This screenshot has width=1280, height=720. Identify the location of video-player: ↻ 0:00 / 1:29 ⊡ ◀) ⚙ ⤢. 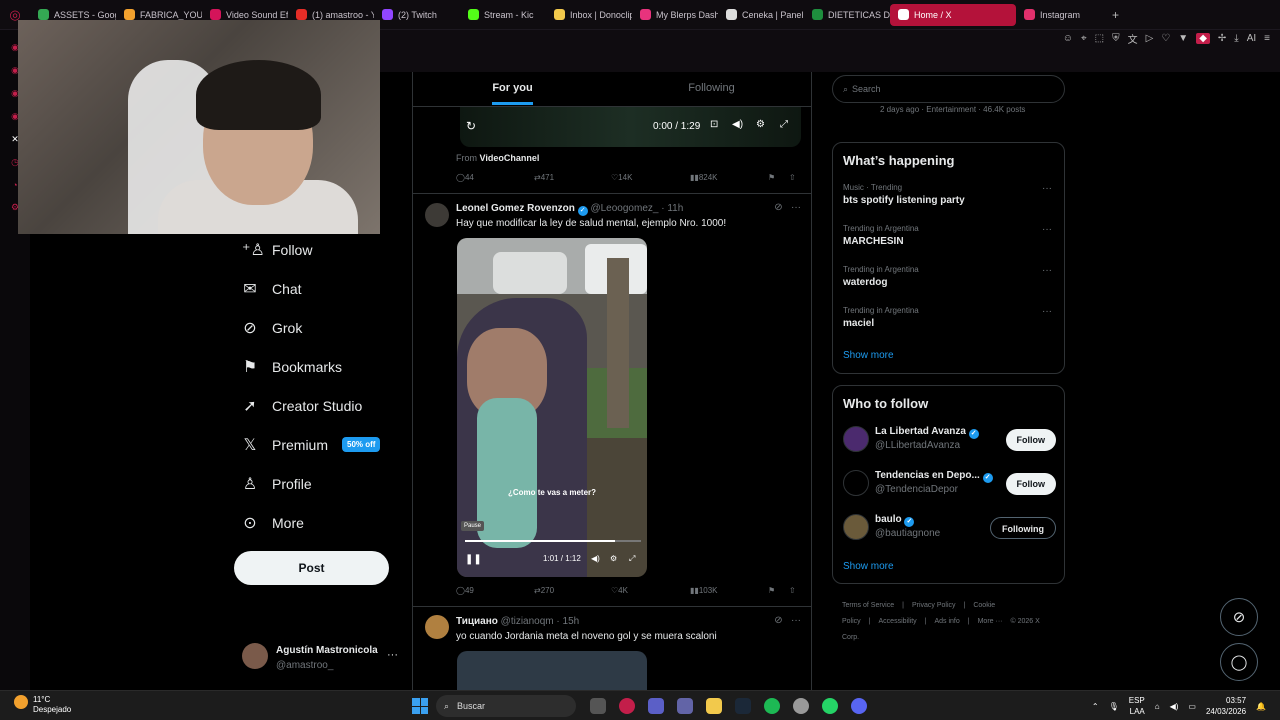
(630, 127).